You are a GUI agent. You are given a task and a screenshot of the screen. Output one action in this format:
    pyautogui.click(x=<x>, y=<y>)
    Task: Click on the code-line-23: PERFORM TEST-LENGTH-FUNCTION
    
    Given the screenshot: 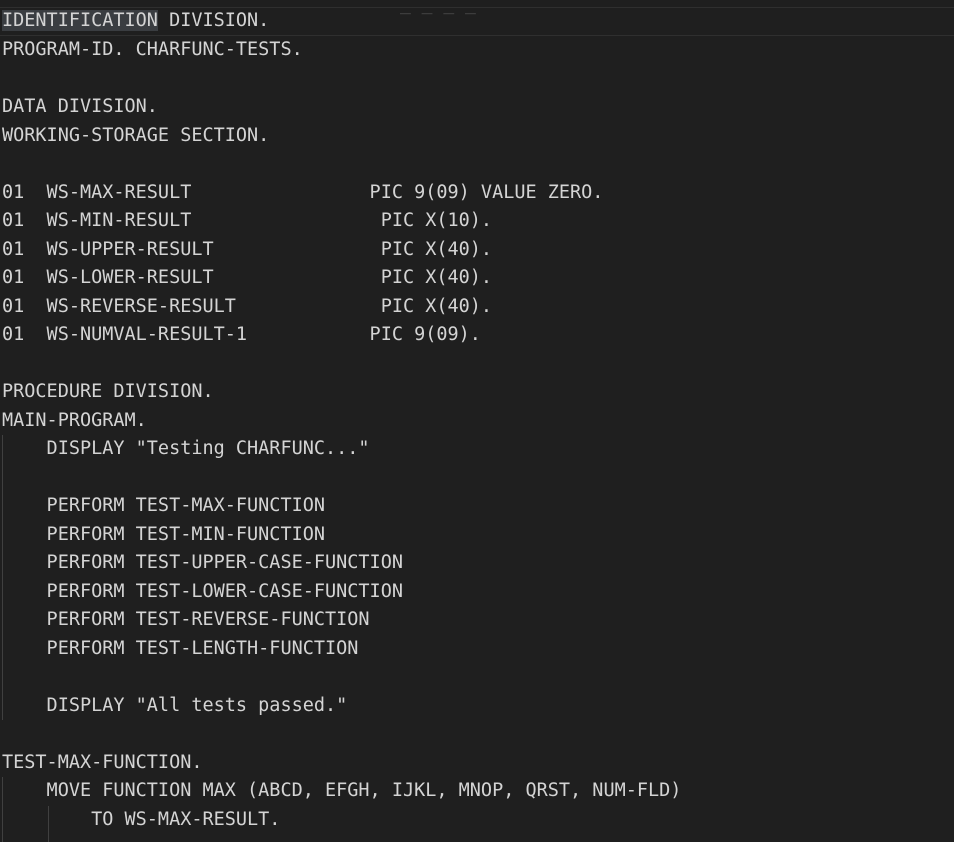 What is the action you would take?
    pyautogui.click(x=477, y=649)
    